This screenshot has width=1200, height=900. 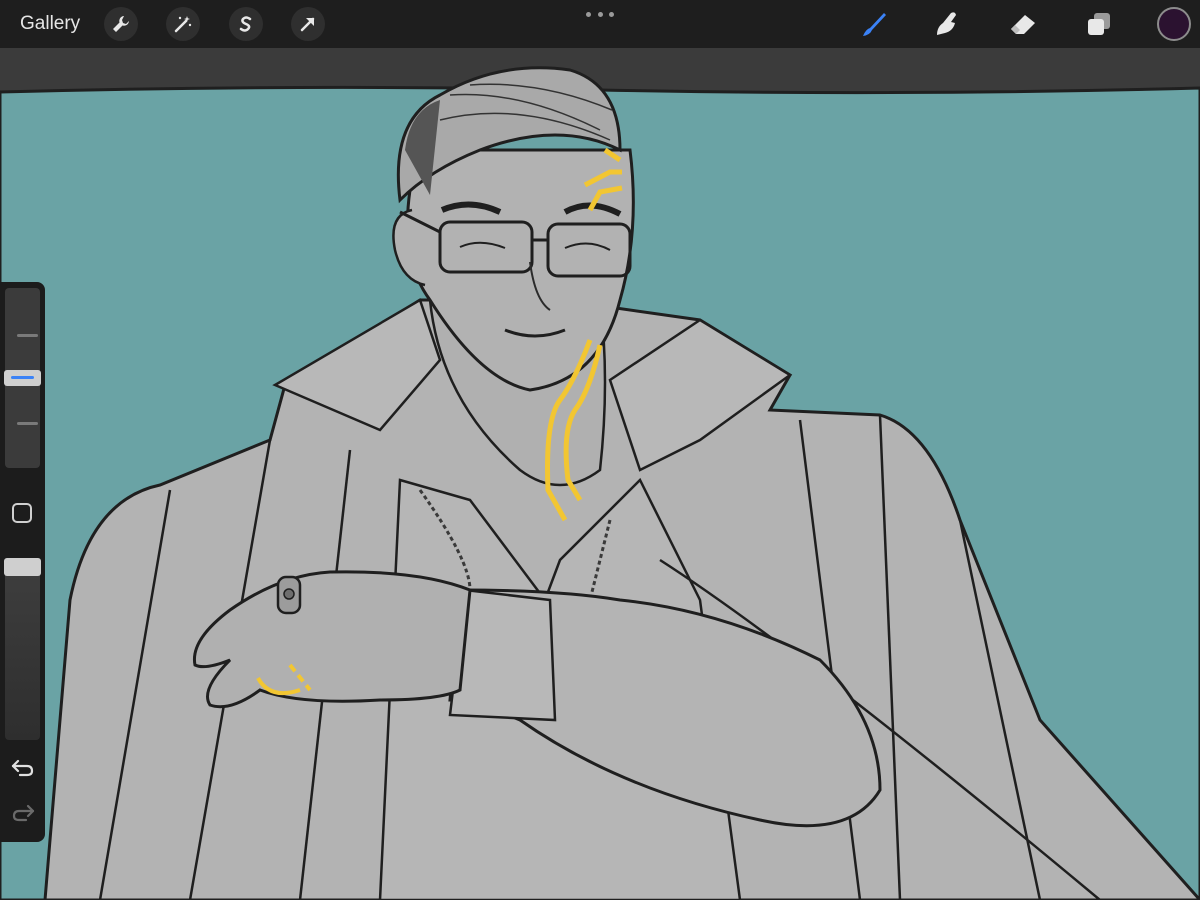 I want to click on layers-icon, so click(x=1099, y=24).